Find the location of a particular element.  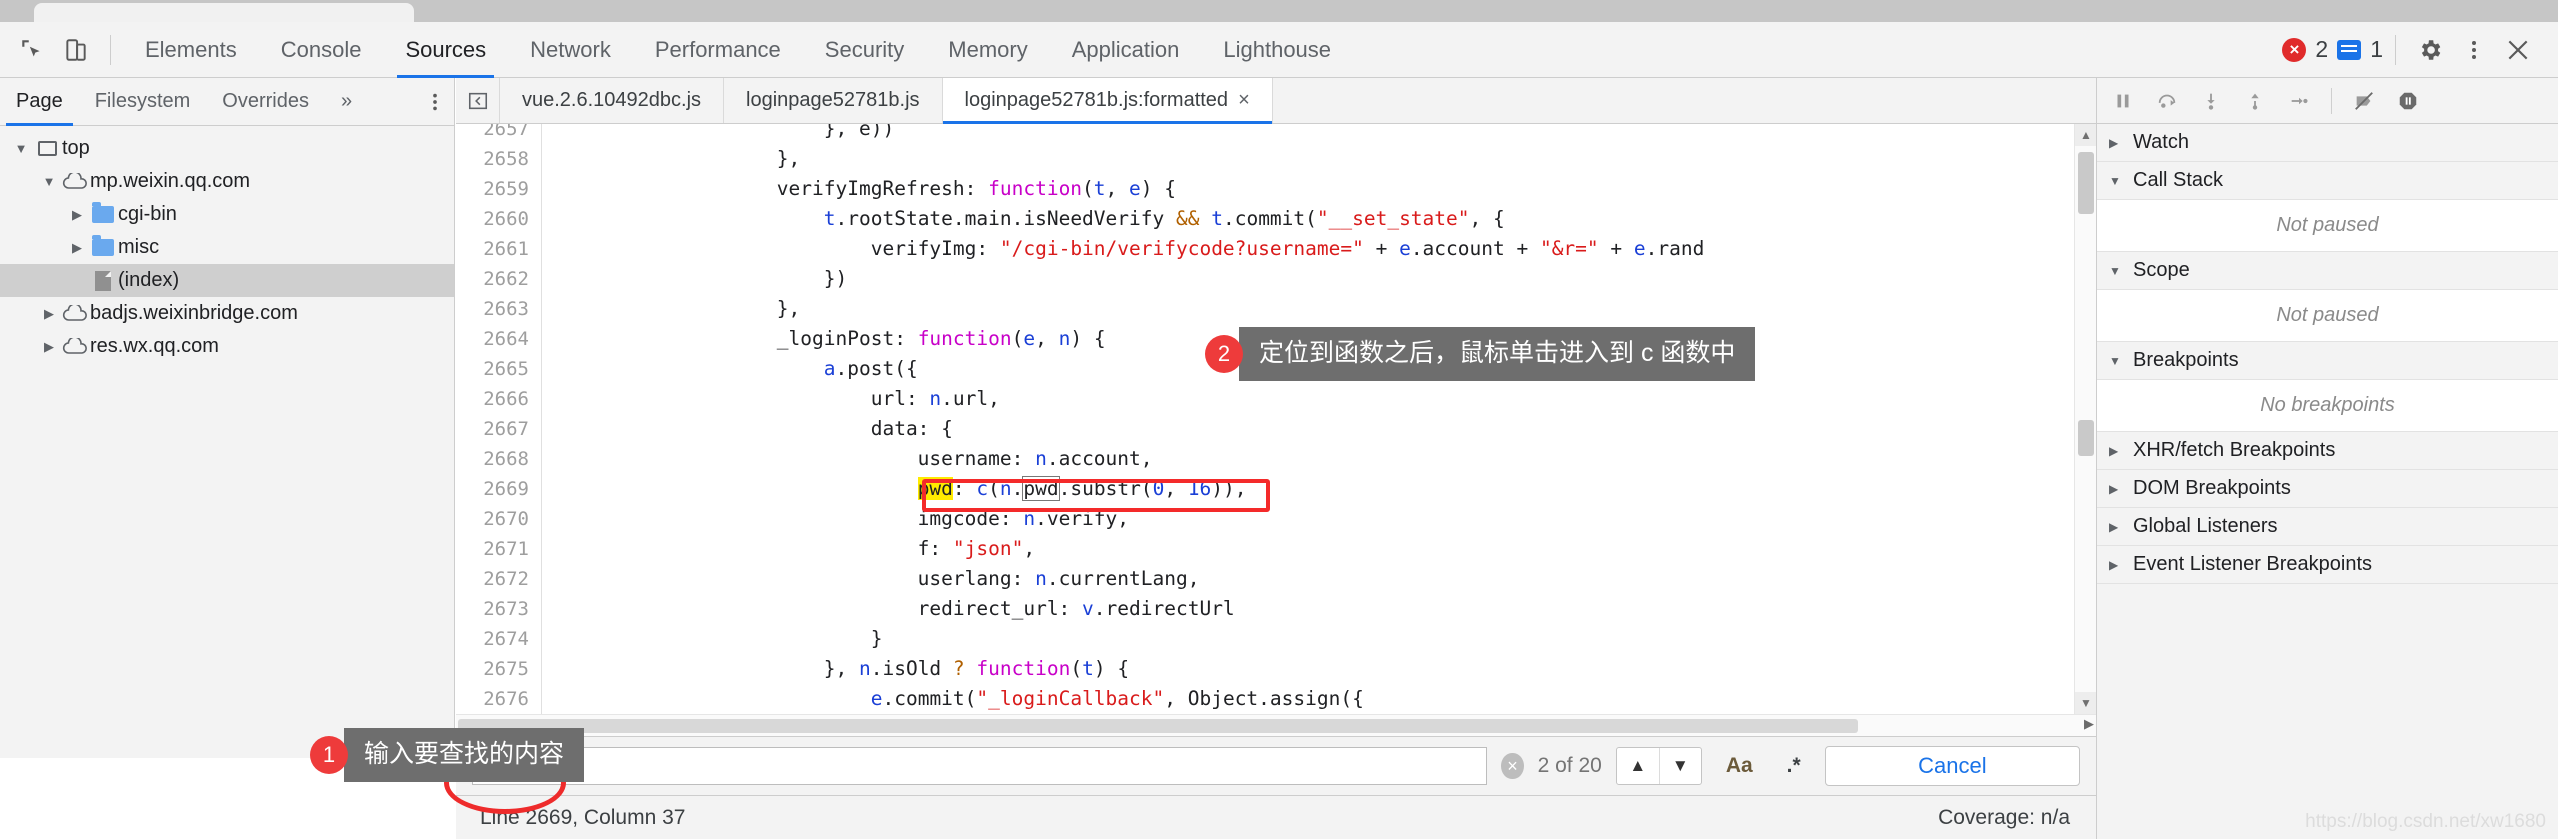

tree-node-top: top is located at coordinates (227, 148).